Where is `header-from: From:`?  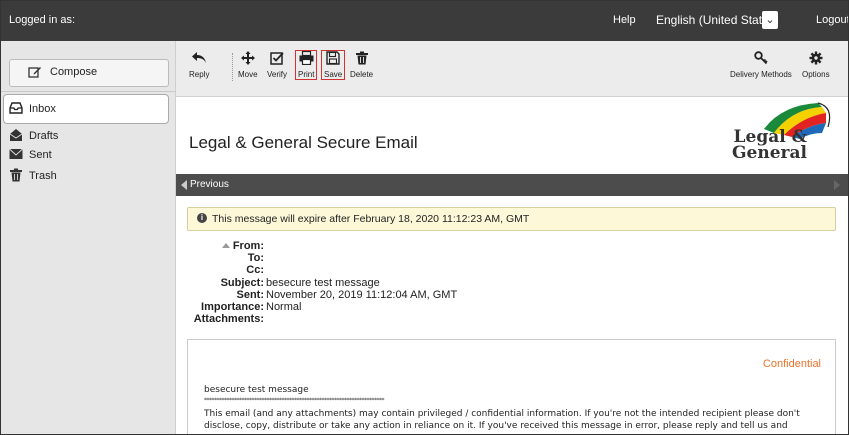
header-from: From: is located at coordinates (397, 246).